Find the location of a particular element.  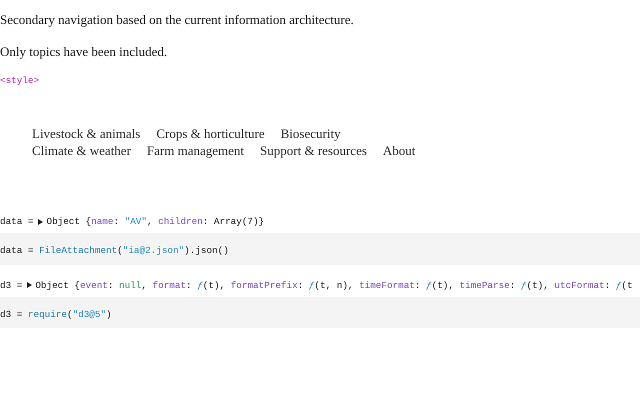

variable-name: d3 = is located at coordinates (11, 285).